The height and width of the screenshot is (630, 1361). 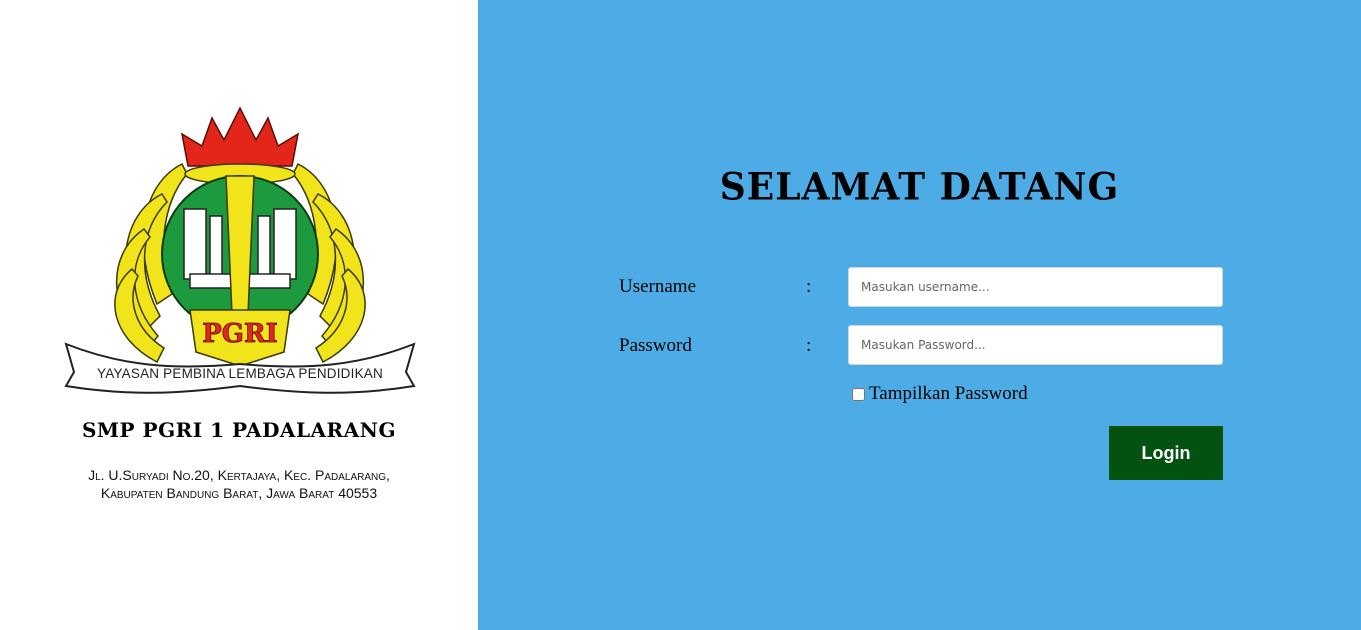 What do you see at coordinates (240, 250) in the screenshot?
I see `pgri-logo-icon: PGRI YAYASAN PEMBINA LEMBAGA PENDIDIKAN` at bounding box center [240, 250].